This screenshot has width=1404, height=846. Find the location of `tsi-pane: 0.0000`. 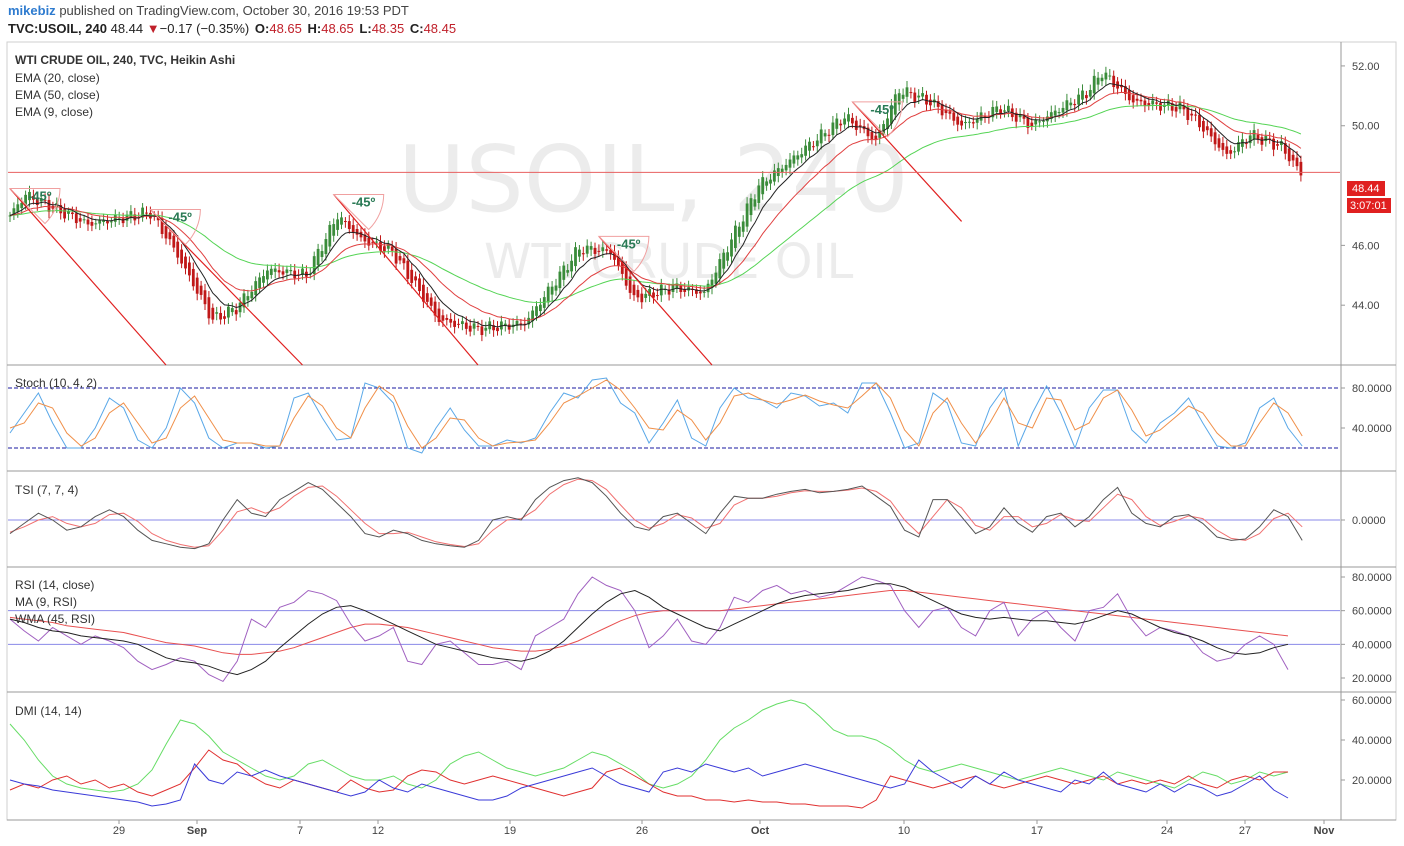

tsi-pane: 0.0000 is located at coordinates (697, 513).